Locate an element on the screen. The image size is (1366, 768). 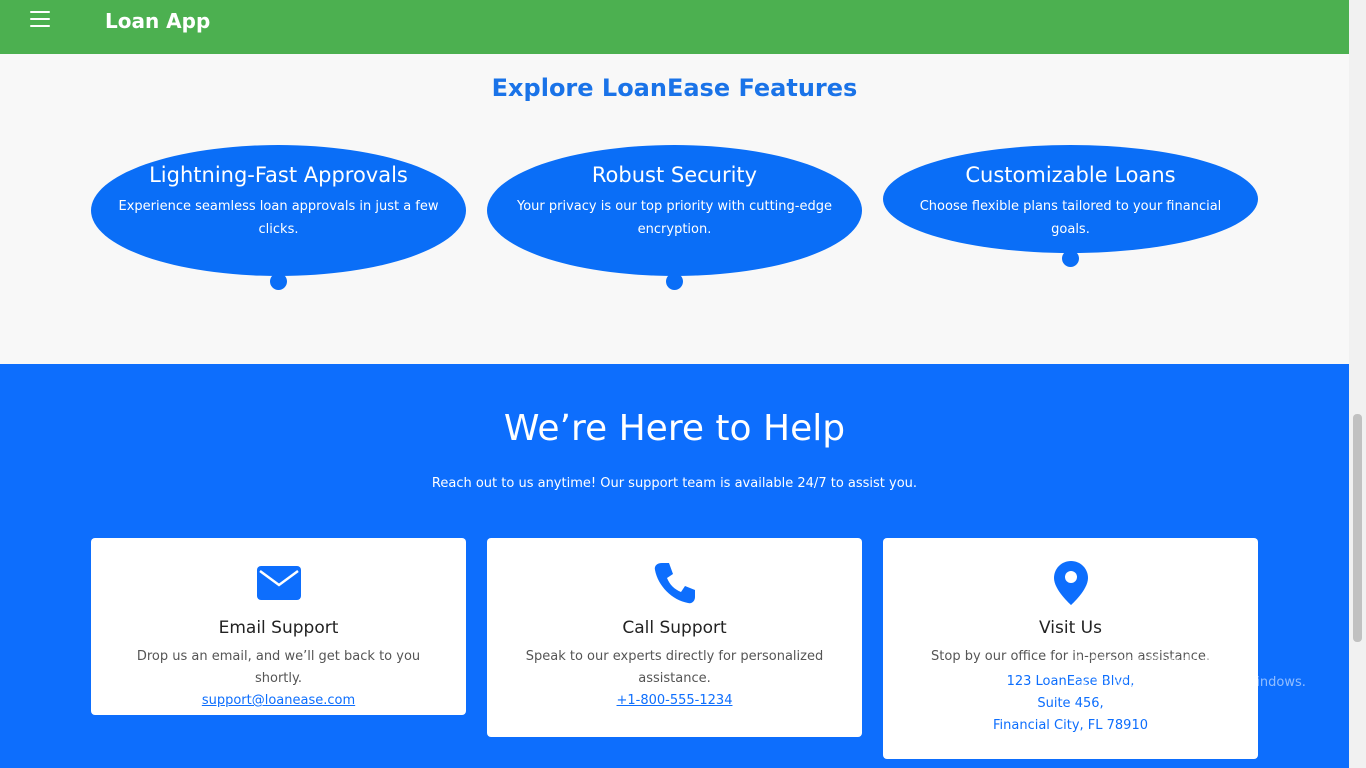
features-title: Explore LoanEase Features is located at coordinates (674, 88).